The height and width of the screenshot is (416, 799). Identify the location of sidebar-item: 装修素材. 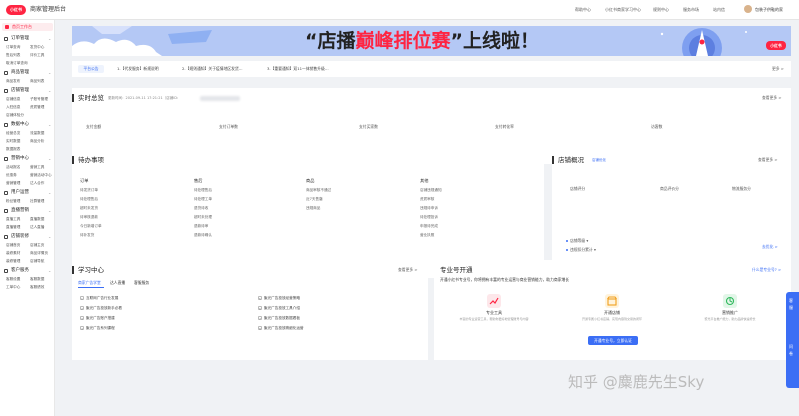
(13, 253).